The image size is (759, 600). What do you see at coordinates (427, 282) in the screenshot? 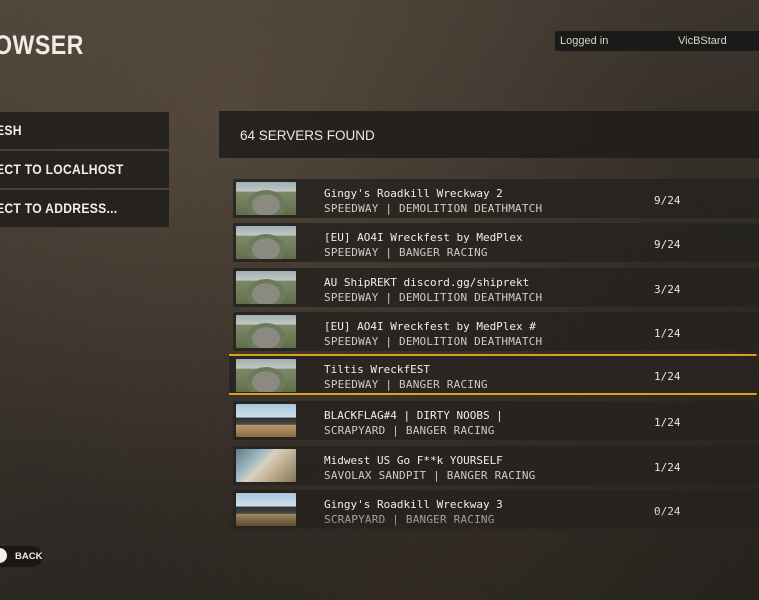
I see `server-name: AU ShipREKT discord.gg/shiprekt` at bounding box center [427, 282].